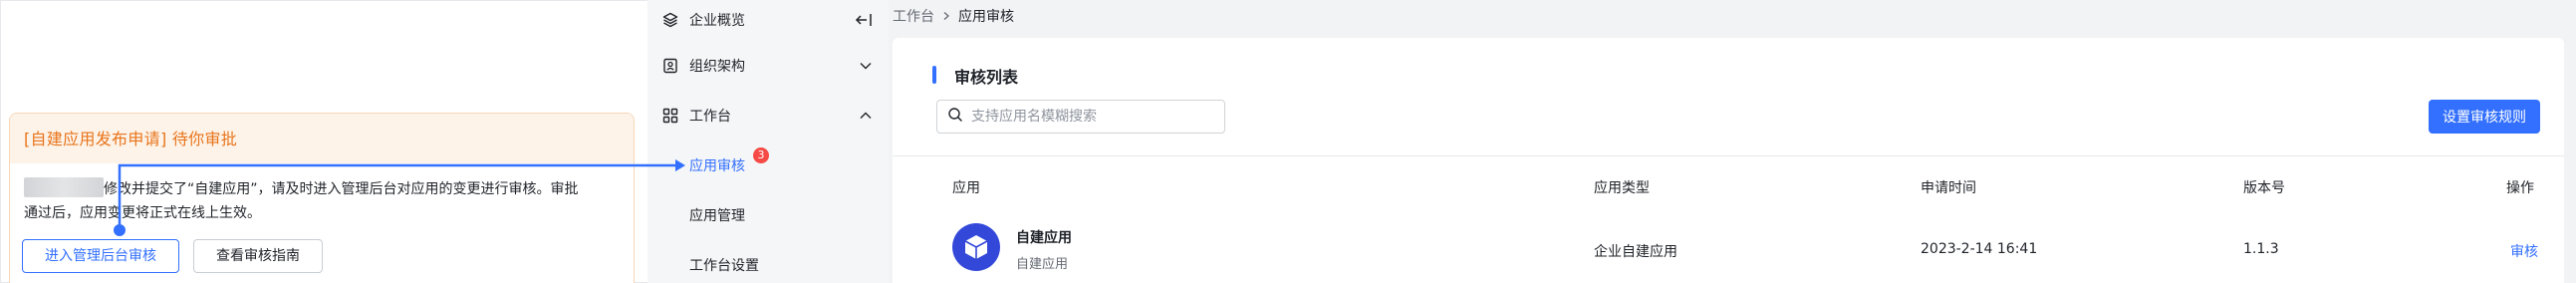  Describe the element at coordinates (1622, 188) in the screenshot. I see `column-header-app-type: 应用类型` at that location.